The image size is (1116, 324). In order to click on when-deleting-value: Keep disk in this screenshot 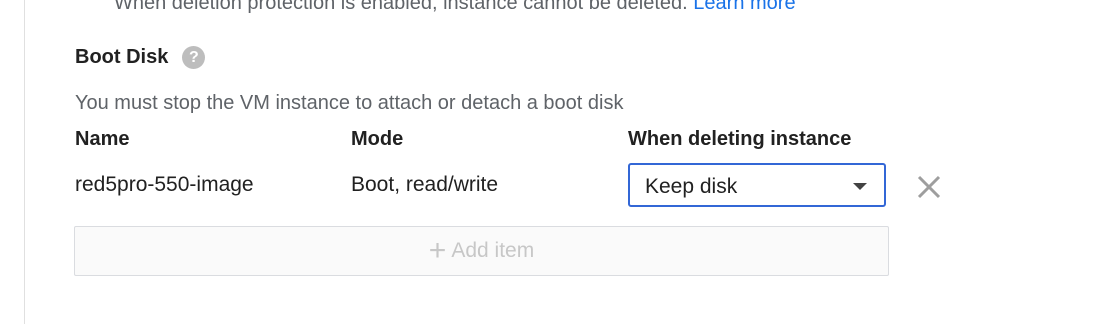, I will do `click(691, 186)`.